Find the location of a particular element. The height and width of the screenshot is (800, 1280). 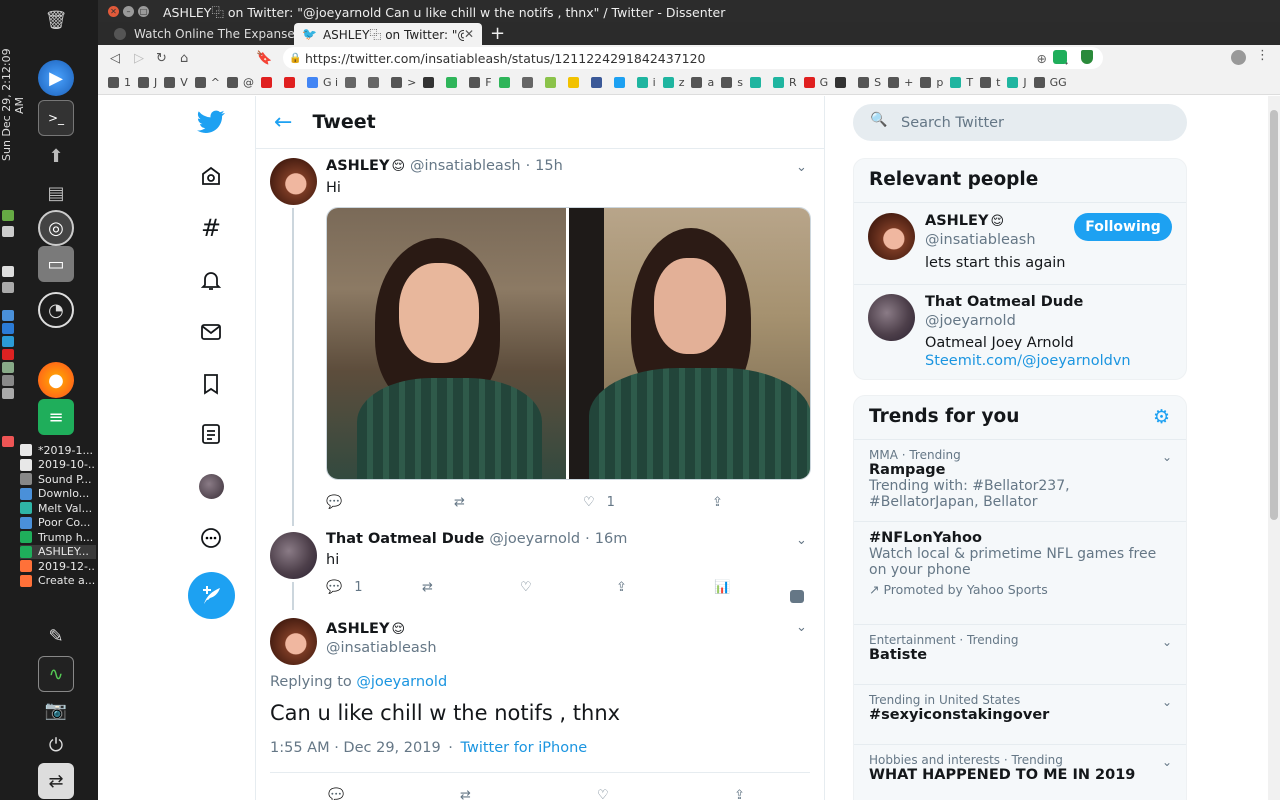

bookmark-item: s is located at coordinates (732, 82).